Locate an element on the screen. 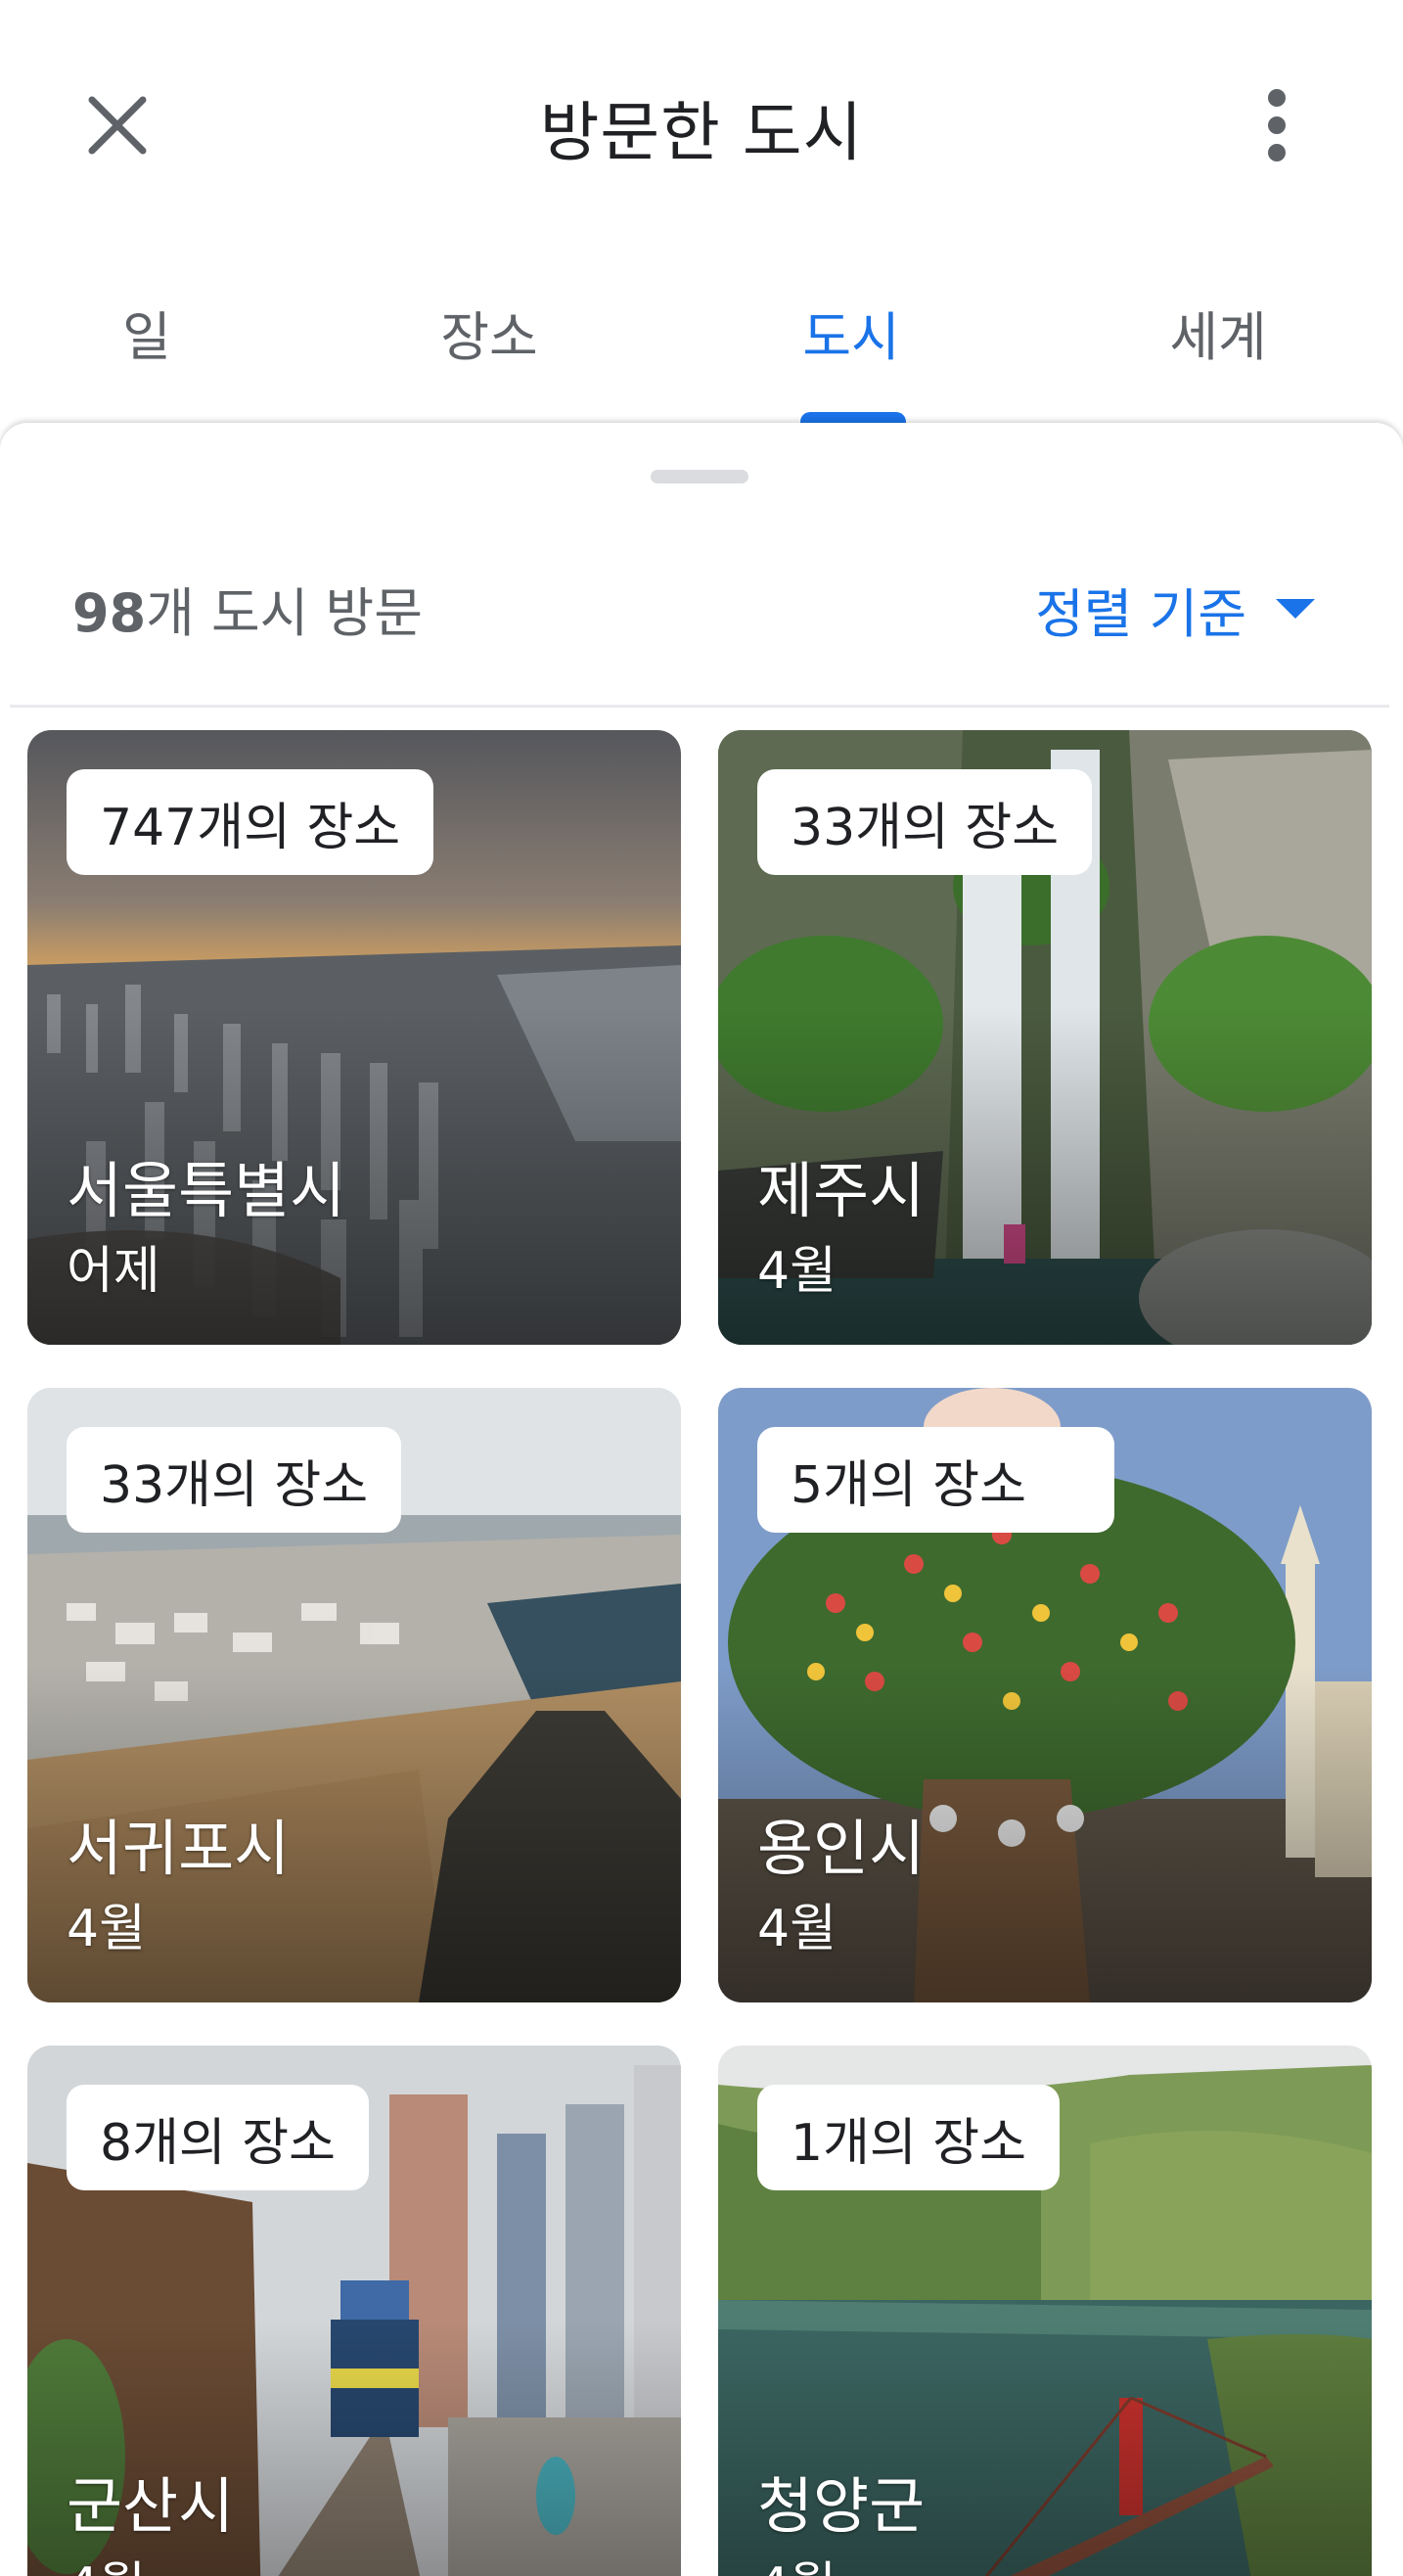 This screenshot has width=1403, height=2576. tab-label: 세계 is located at coordinates (1218, 337).